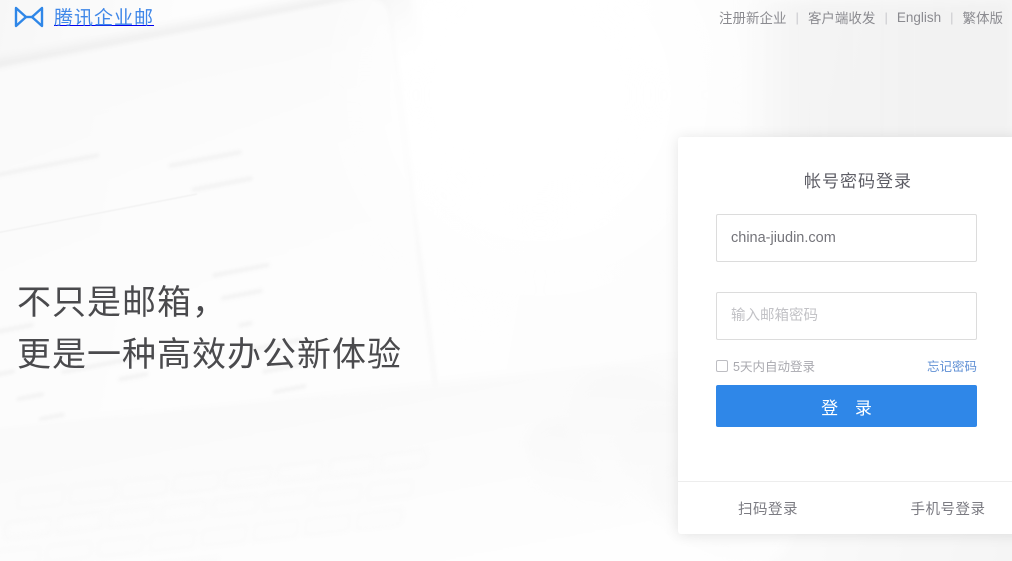  I want to click on login-title: 帐号密码登录, so click(858, 181).